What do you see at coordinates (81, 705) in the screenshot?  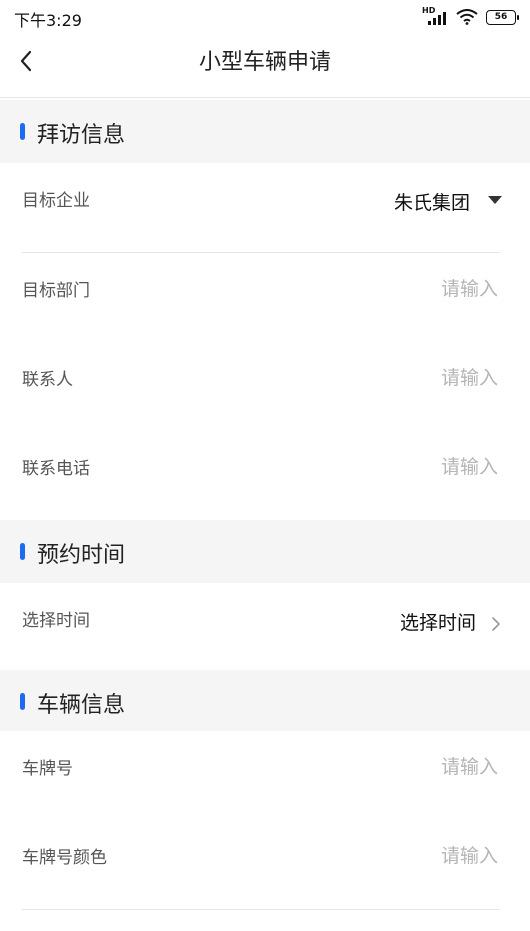 I see `section-title-vehicle: 车辆信息` at bounding box center [81, 705].